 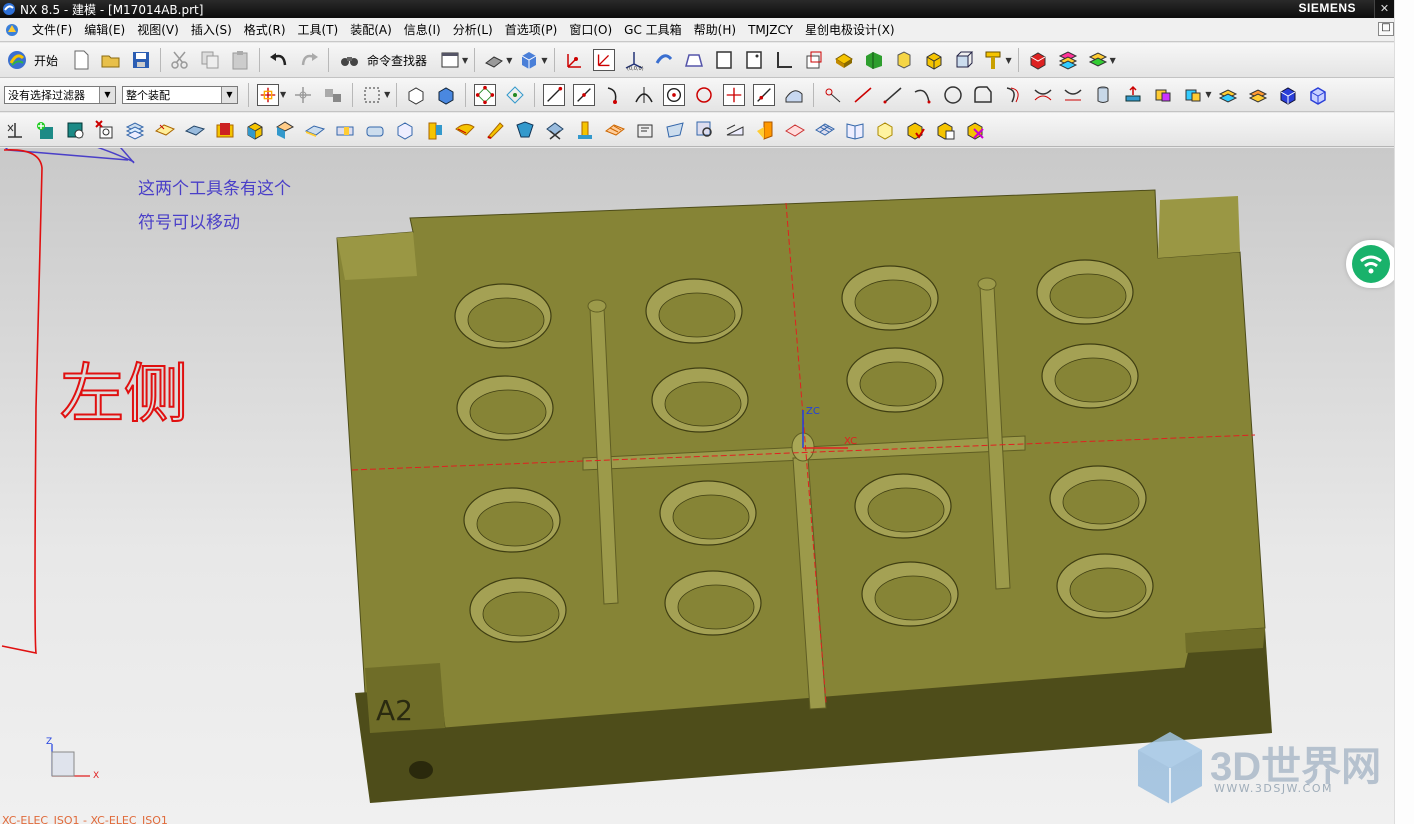 I want to click on open-folder-icon, so click(x=111, y=60).